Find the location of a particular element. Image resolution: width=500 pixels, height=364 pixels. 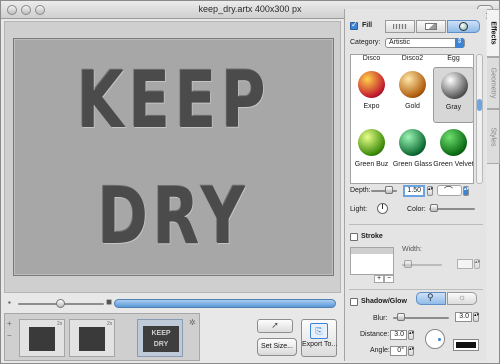

image-fill-icon is located at coordinates (431, 26).